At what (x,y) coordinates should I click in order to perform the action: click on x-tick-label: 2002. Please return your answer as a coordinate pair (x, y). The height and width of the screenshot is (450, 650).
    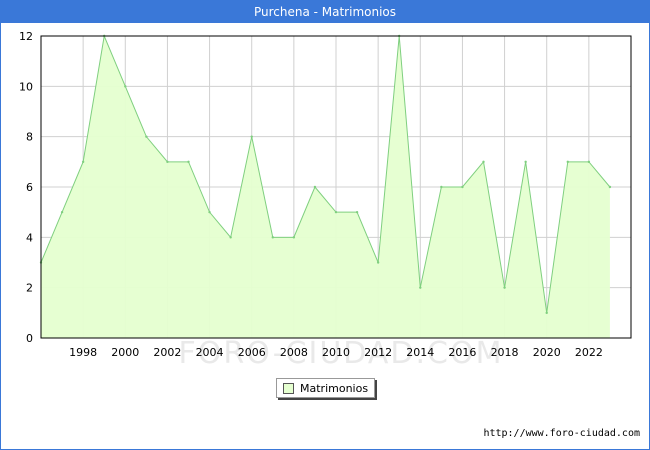
    Looking at the image, I should click on (167, 352).